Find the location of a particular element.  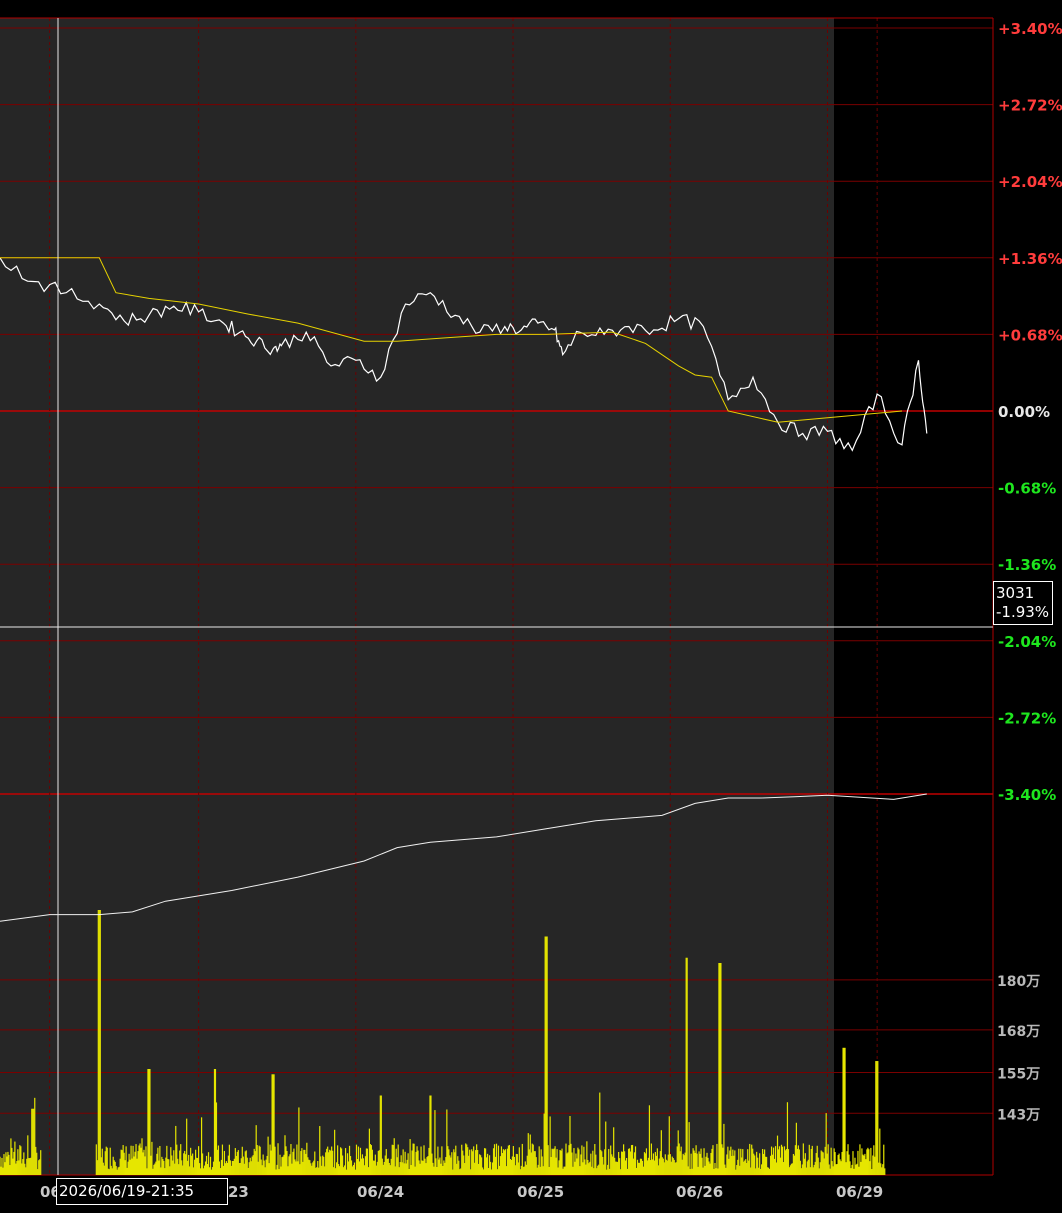

date-tick-label: 23 is located at coordinates (238, 1192).